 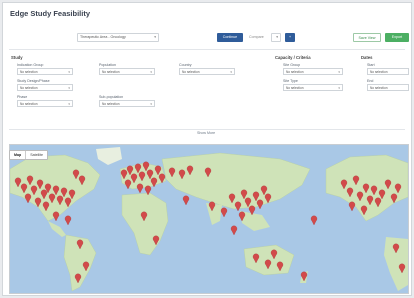 What do you see at coordinates (367, 57) in the screenshot?
I see `section-dates: Dates` at bounding box center [367, 57].